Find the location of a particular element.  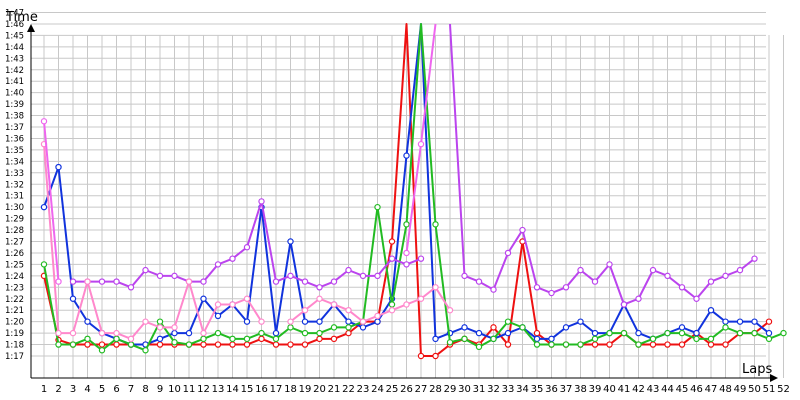

x-tick-label: 31 is located at coordinates (479, 389).